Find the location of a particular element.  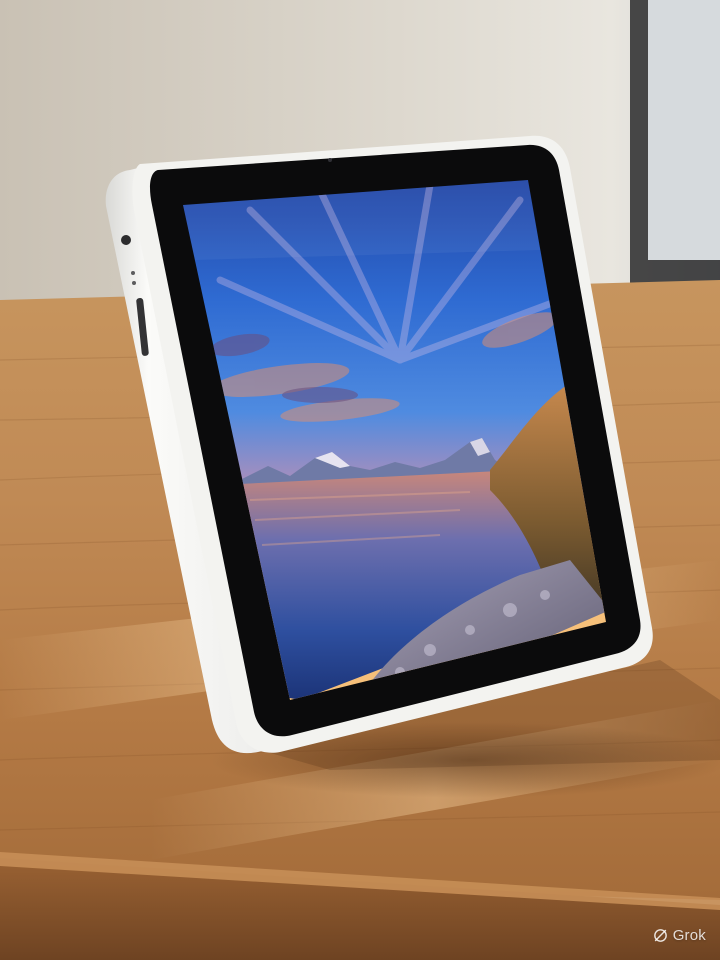

watermark-label: Grok is located at coordinates (689, 935).